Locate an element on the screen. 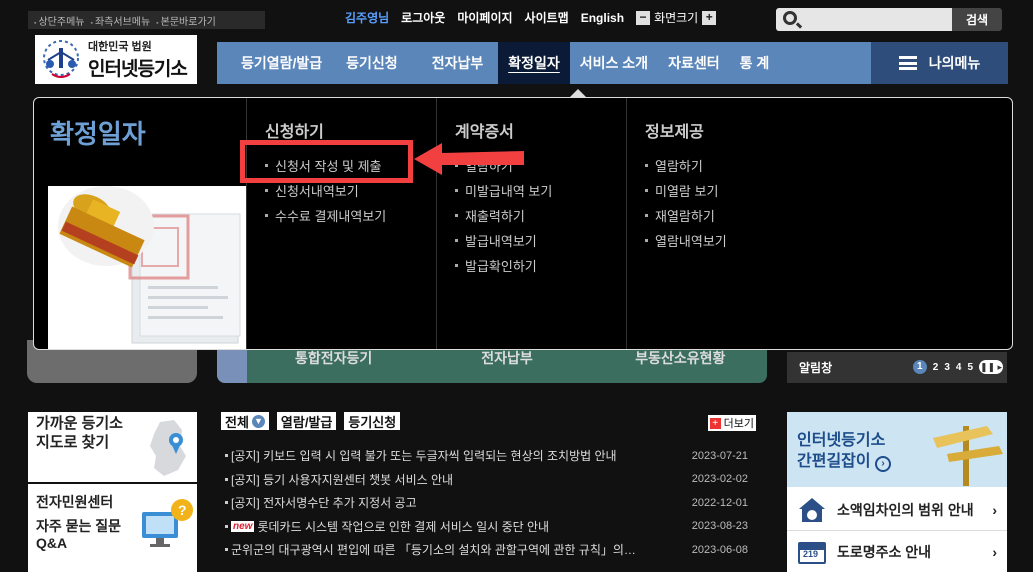 Image resolution: width=1033 pixels, height=572 pixels. menu-column-info: 정보제공 열람하기 미열람 보기 재열람하기 열람내역보기 is located at coordinates (721, 223).